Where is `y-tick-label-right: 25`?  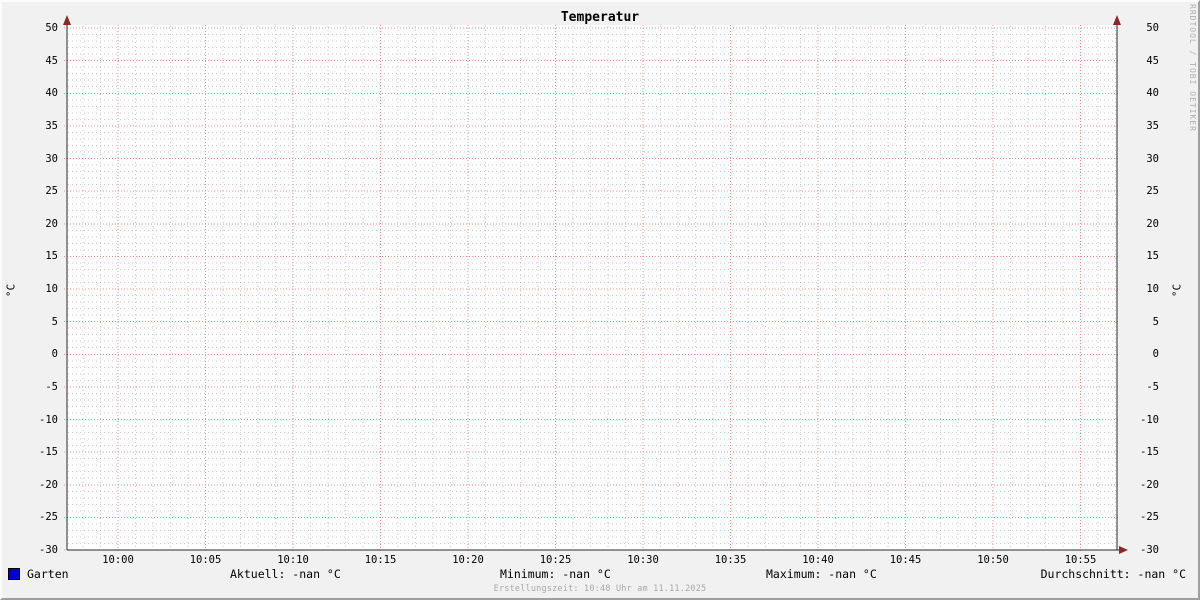
y-tick-label-right: 25 is located at coordinates (1152, 191).